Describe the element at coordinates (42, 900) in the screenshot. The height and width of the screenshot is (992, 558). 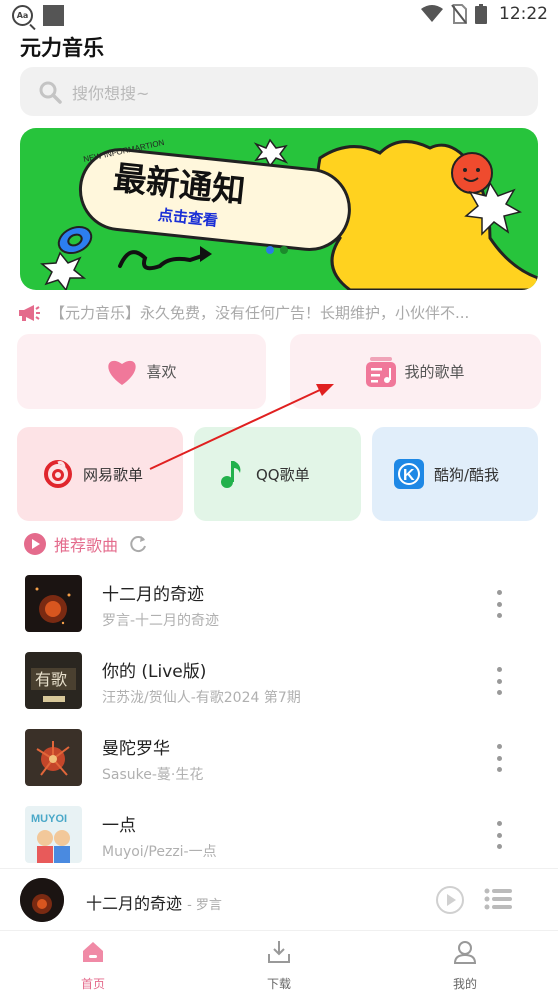
I see `player-cover` at that location.